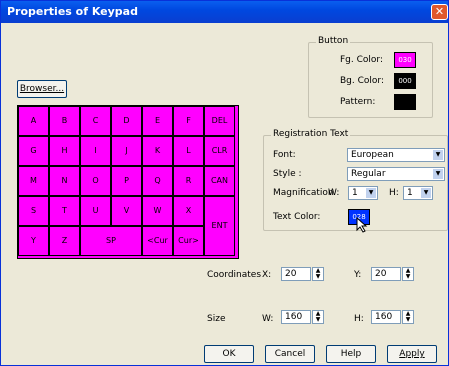 The height and width of the screenshot is (366, 449). What do you see at coordinates (95, 181) in the screenshot?
I see `keypad-key-o: O` at bounding box center [95, 181].